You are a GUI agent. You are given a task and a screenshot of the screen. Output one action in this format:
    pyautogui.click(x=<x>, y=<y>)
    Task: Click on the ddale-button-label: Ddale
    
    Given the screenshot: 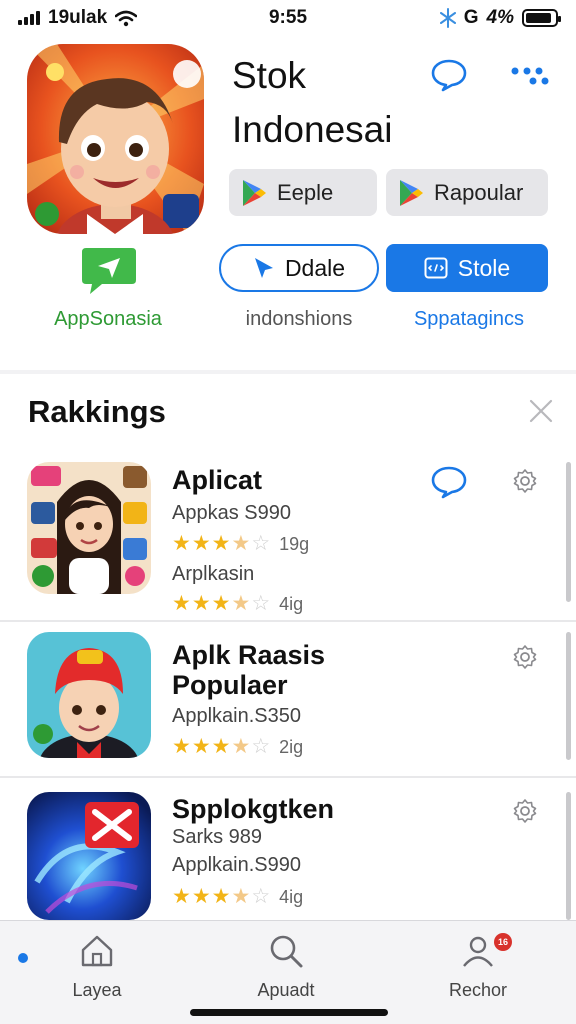 What is the action you would take?
    pyautogui.click(x=315, y=267)
    